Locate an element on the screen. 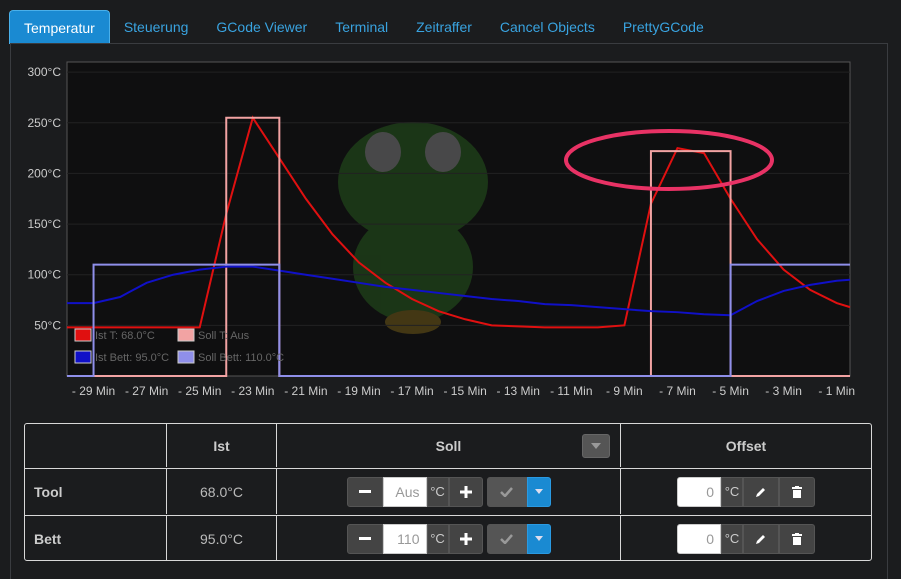  x-tick-label: - 11 Min is located at coordinates (571, 391).